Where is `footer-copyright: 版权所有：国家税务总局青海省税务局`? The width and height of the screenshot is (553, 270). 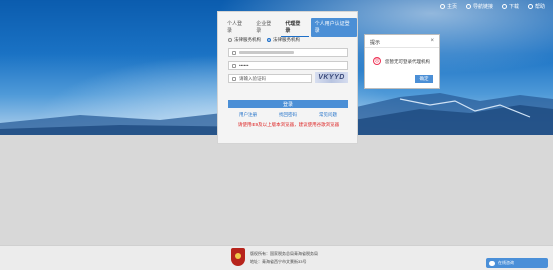 footer-copyright: 版权所有：国家税务总局青海省税务局 is located at coordinates (284, 253).